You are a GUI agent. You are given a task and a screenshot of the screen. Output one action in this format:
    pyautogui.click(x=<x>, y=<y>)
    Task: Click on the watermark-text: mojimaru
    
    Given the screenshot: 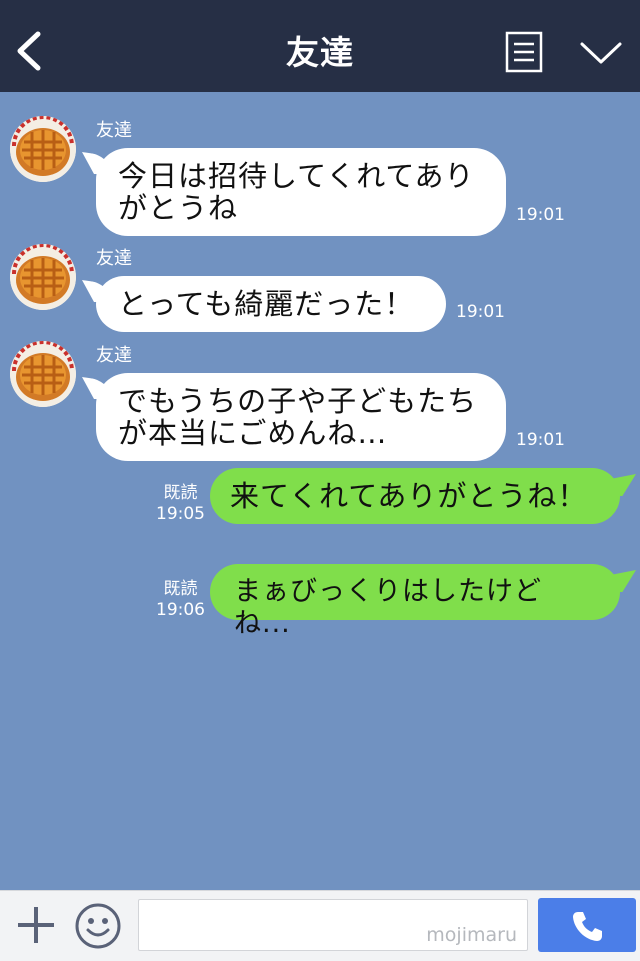 What is the action you would take?
    pyautogui.click(x=471, y=935)
    